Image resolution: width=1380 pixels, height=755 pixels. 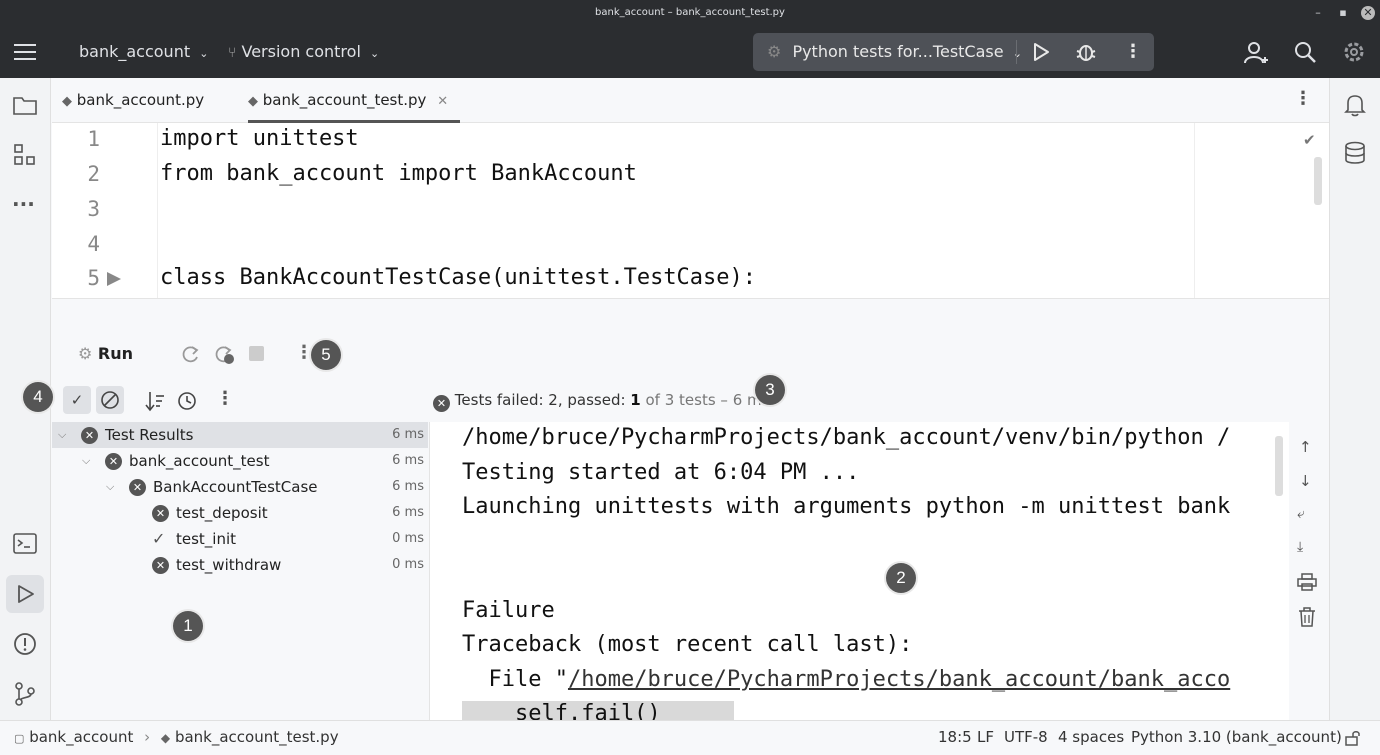 I want to click on tree-row-test-deposit: ✕ test_deposit 6 ms, so click(x=240, y=513).